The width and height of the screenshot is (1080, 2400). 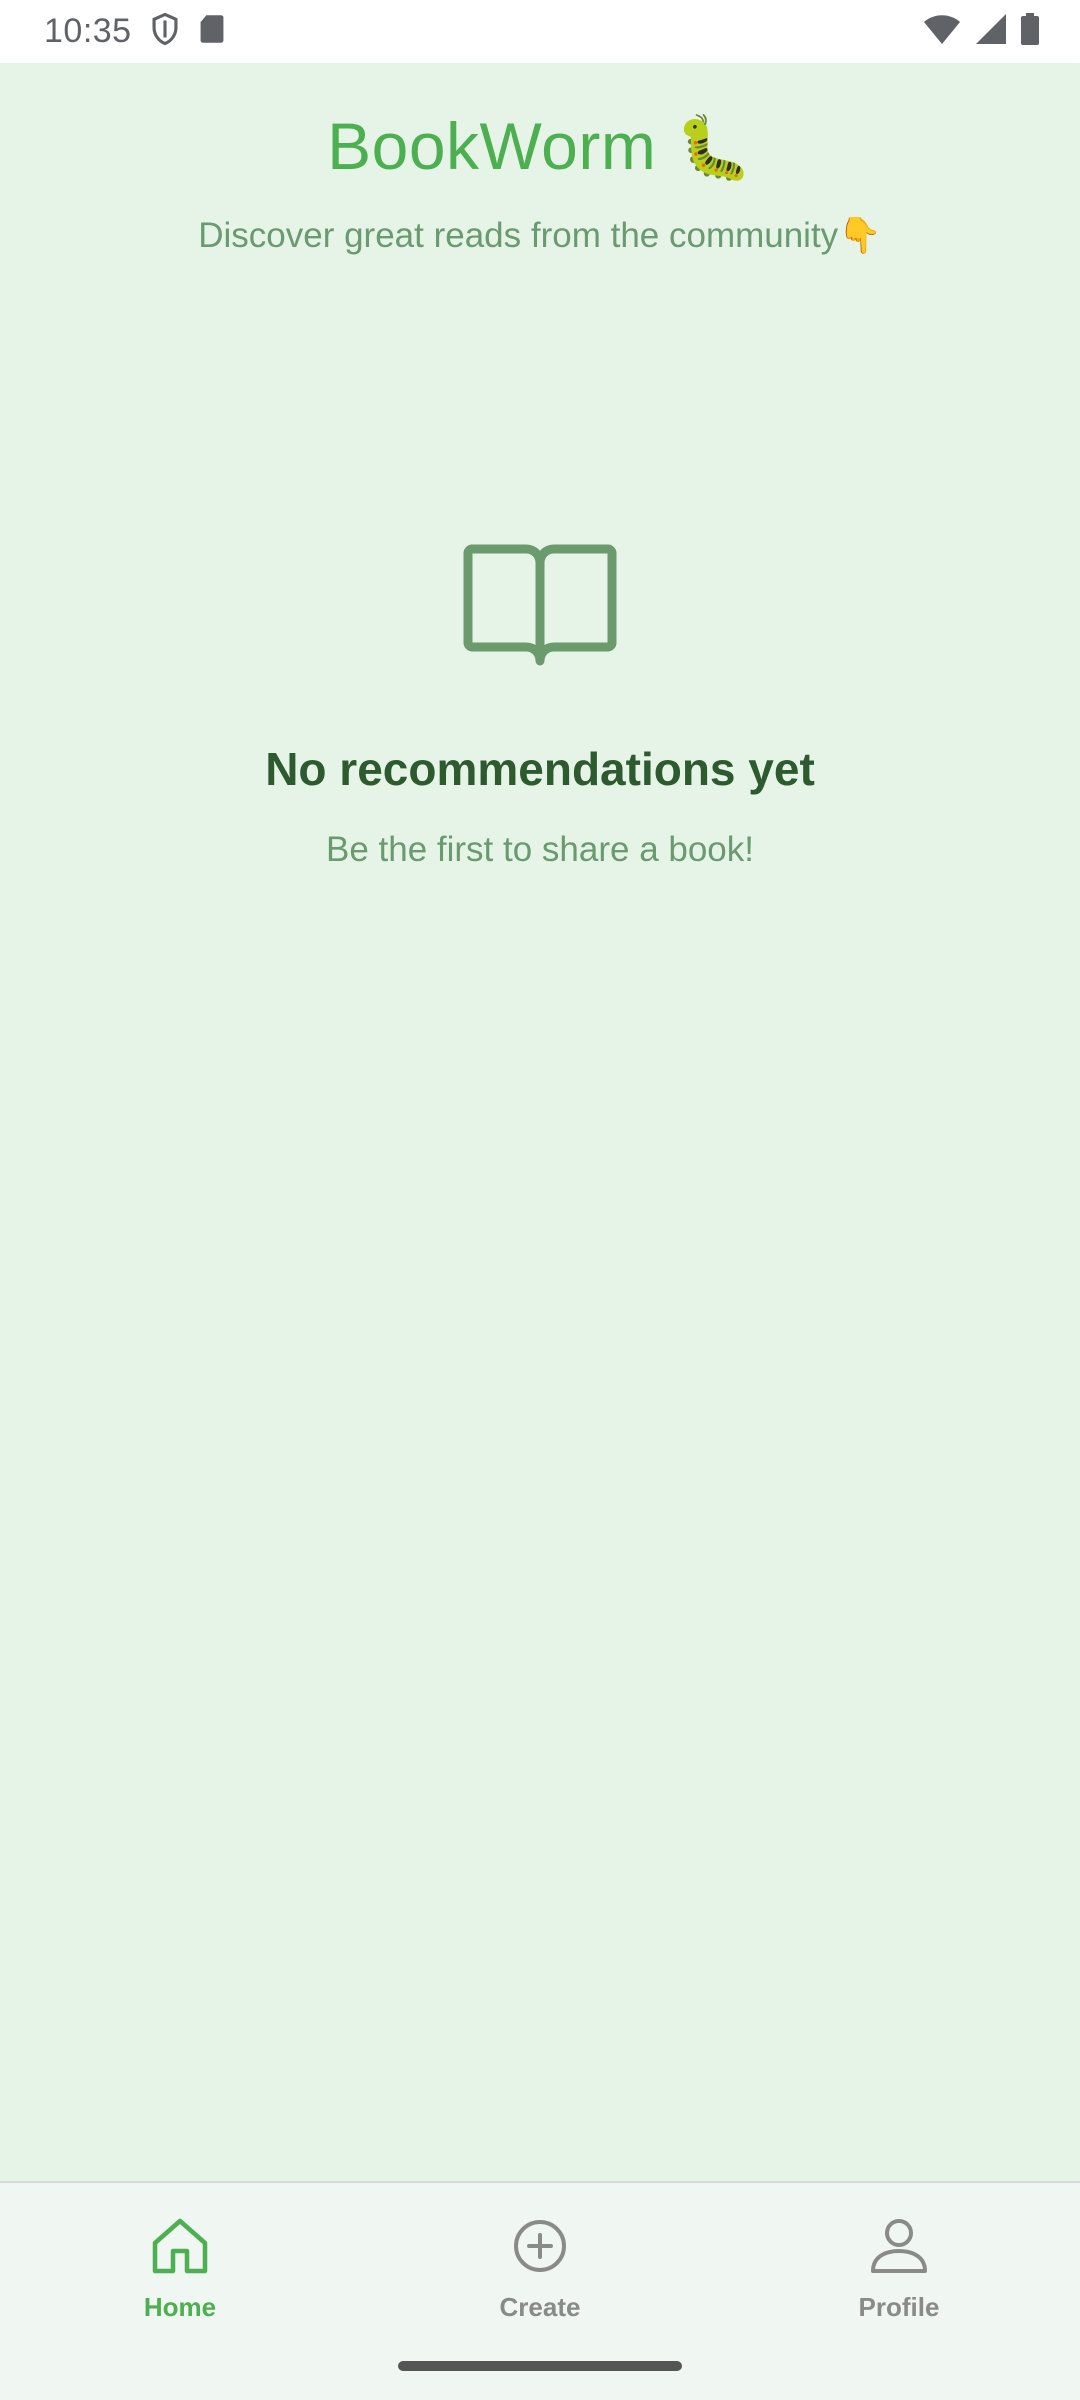 What do you see at coordinates (540, 605) in the screenshot?
I see `open-book-icon` at bounding box center [540, 605].